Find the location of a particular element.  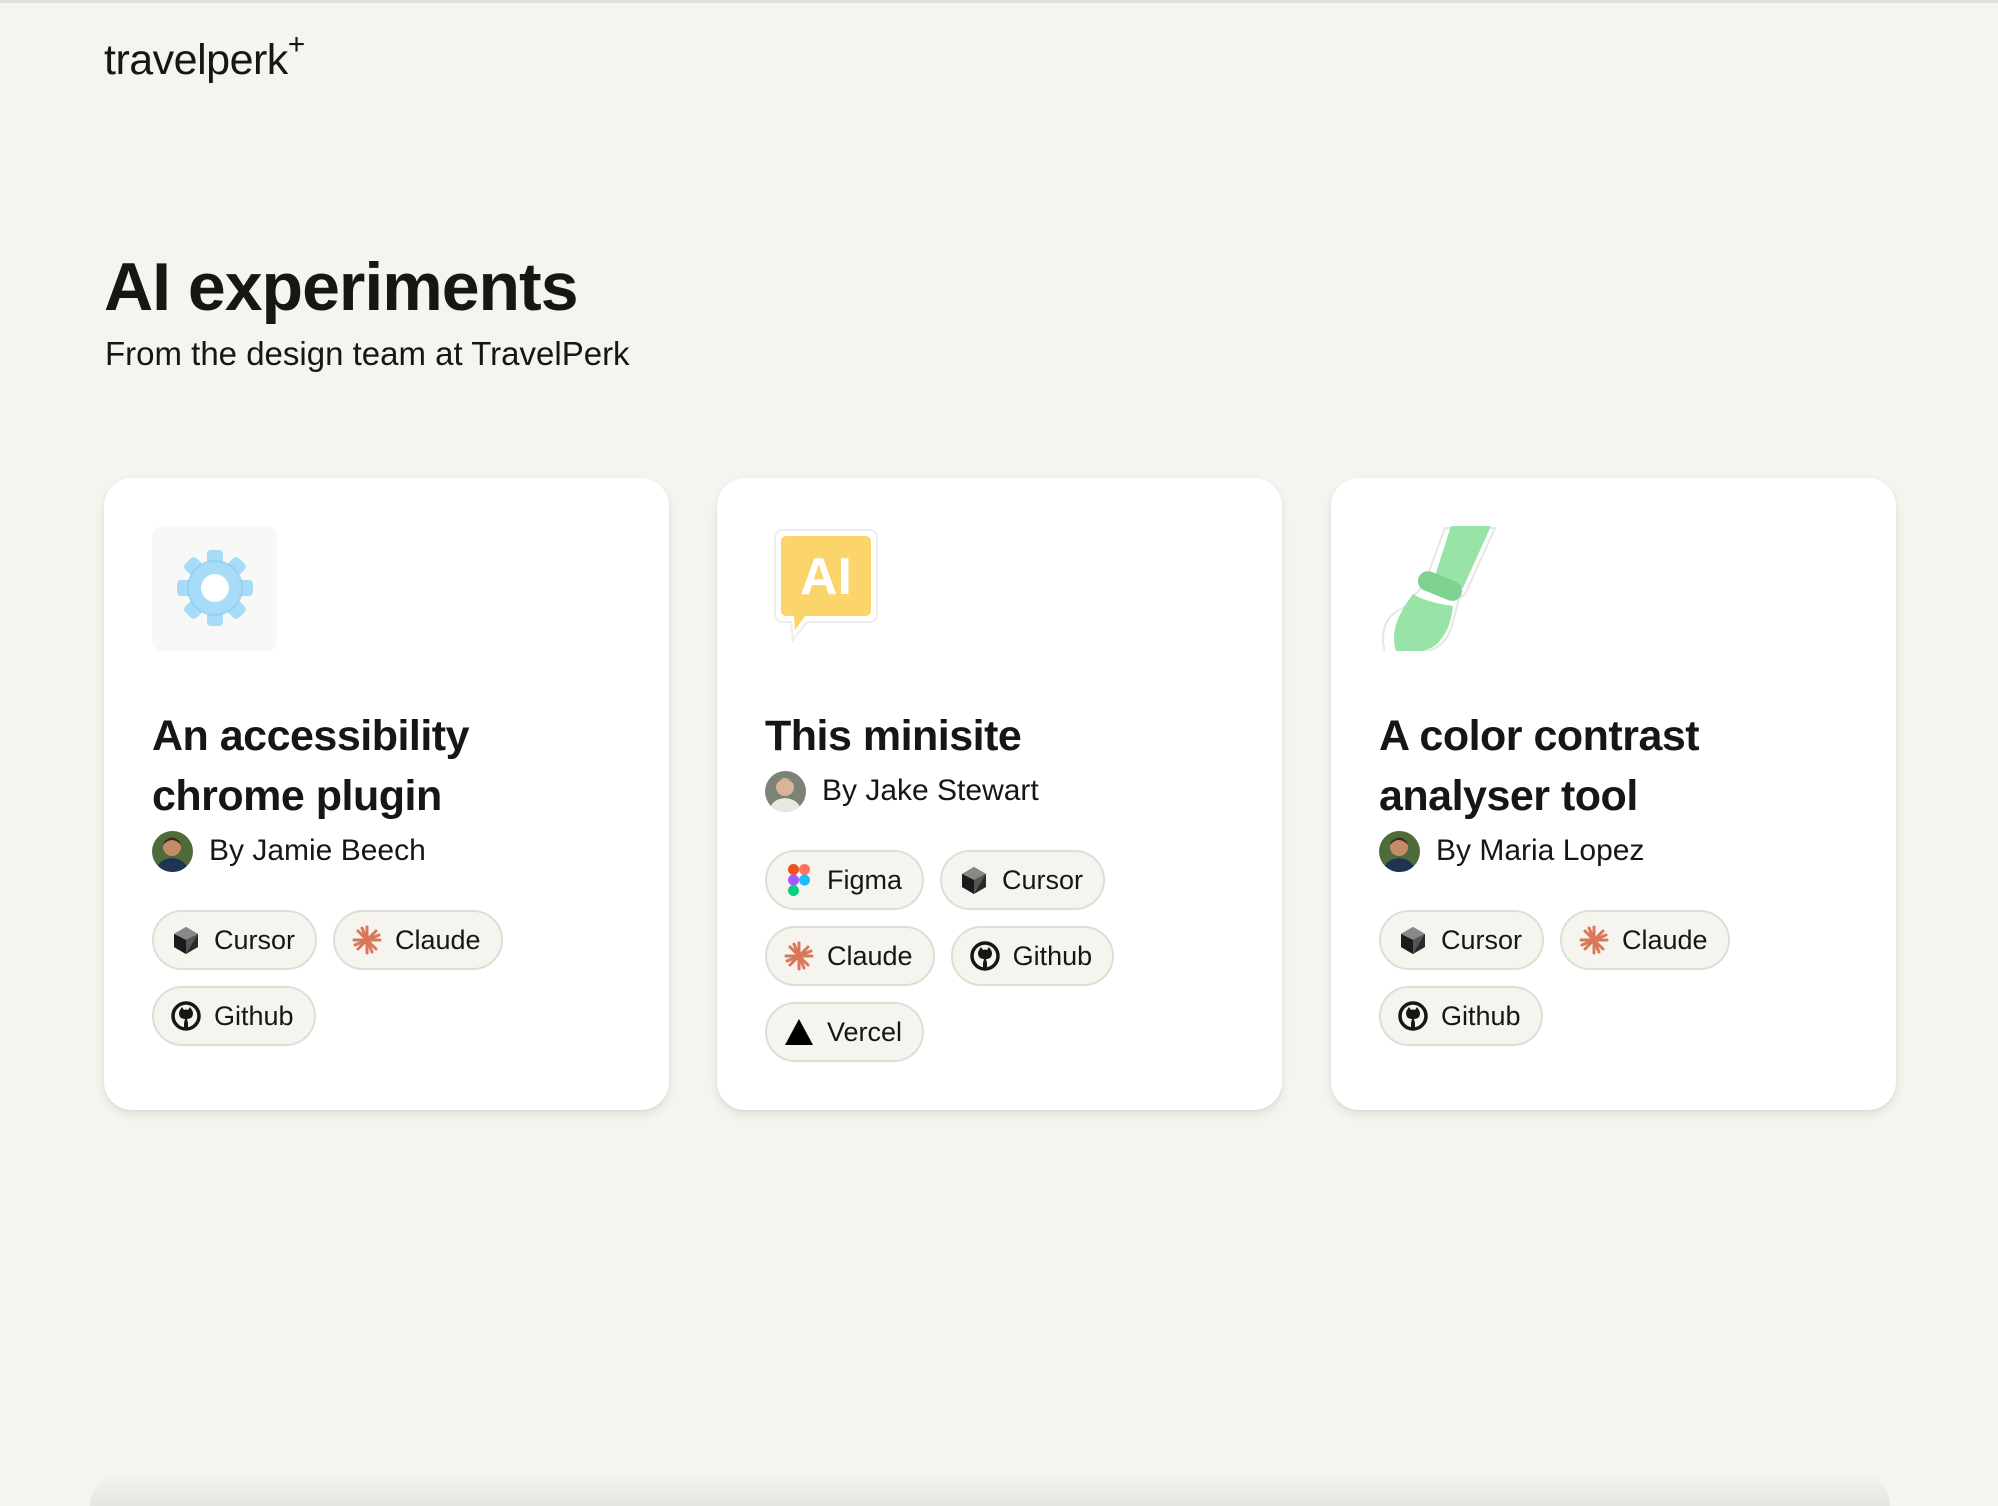

vercel-icon is located at coordinates (799, 1032).